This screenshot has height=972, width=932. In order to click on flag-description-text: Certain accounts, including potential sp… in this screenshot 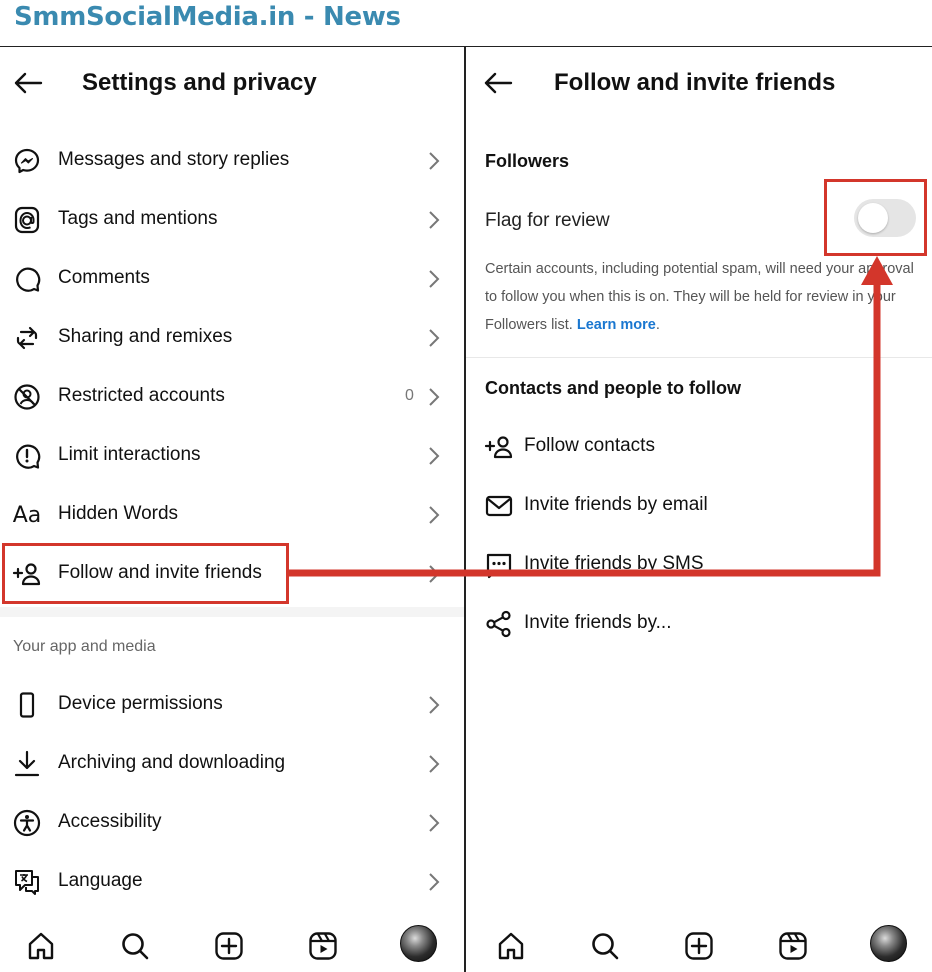, I will do `click(699, 297)`.